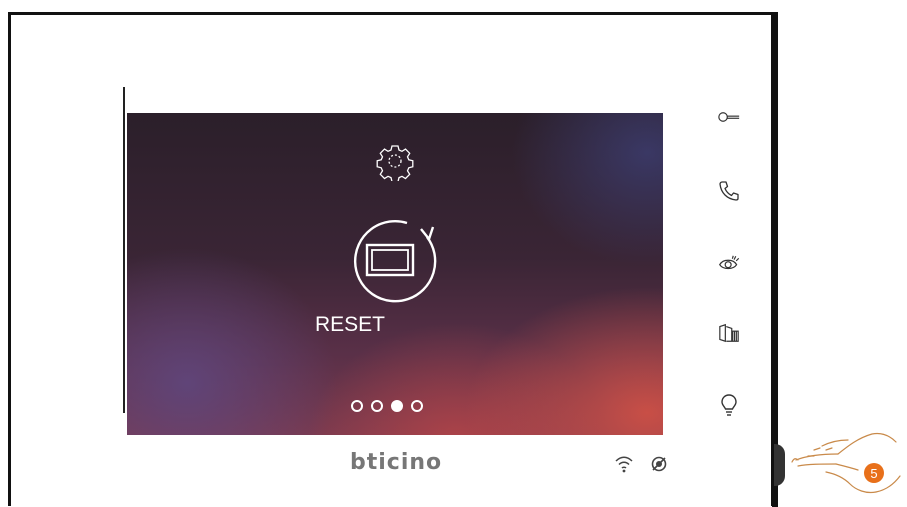 The height and width of the screenshot is (507, 907). What do you see at coordinates (779, 465) in the screenshot?
I see `side-button` at bounding box center [779, 465].